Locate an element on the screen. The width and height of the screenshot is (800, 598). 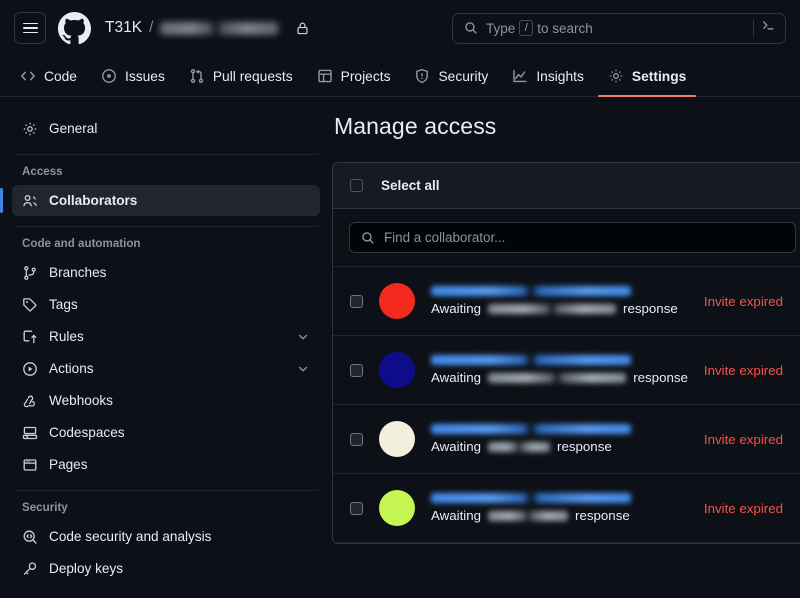
rules-icon is located at coordinates (30, 337).